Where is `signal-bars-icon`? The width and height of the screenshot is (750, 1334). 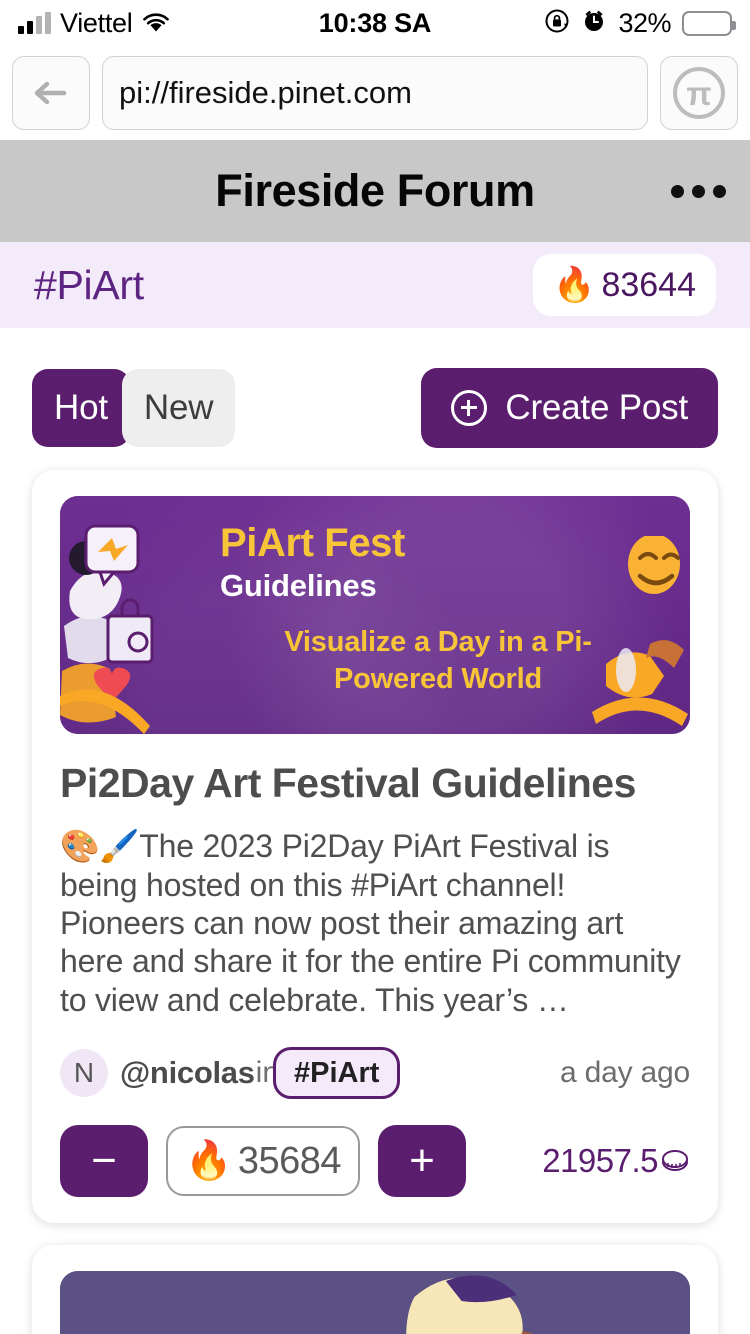
signal-bars-icon is located at coordinates (34, 23).